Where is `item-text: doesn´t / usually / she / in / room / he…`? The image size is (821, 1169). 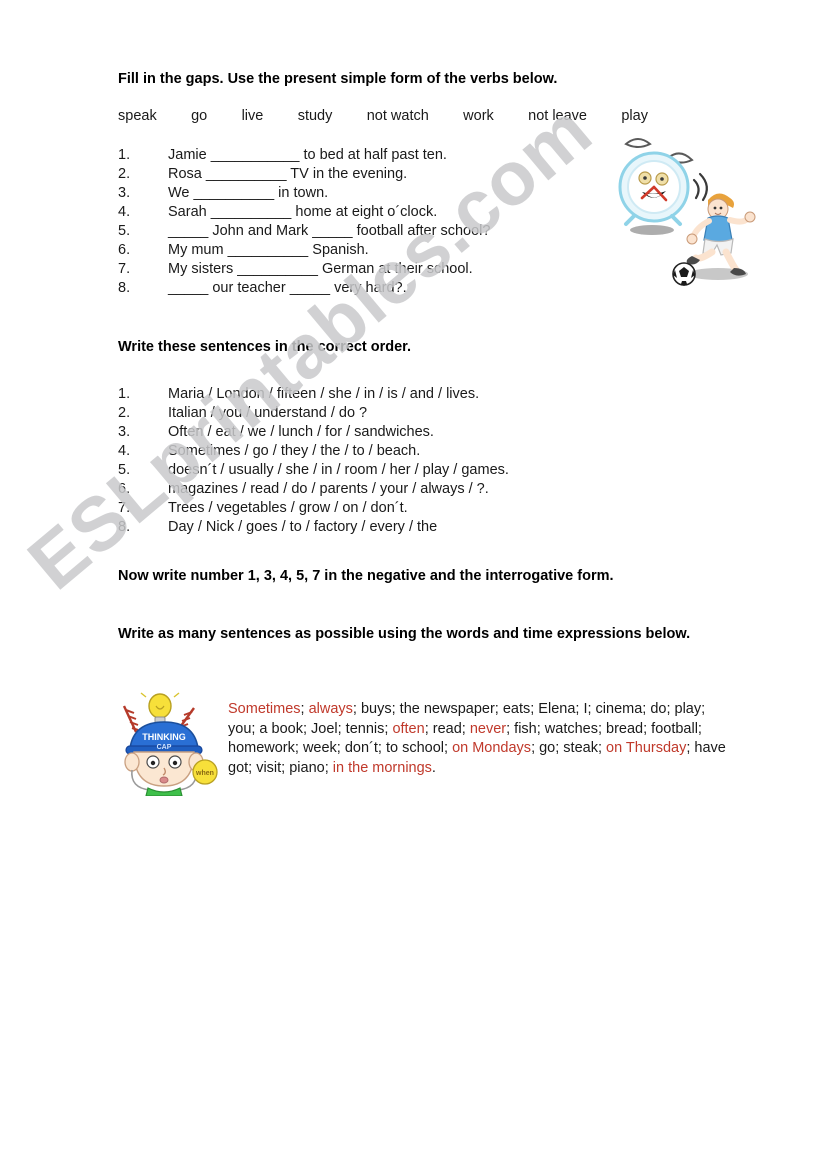 item-text: doesn´t / usually / she / in / room / he… is located at coordinates (338, 470).